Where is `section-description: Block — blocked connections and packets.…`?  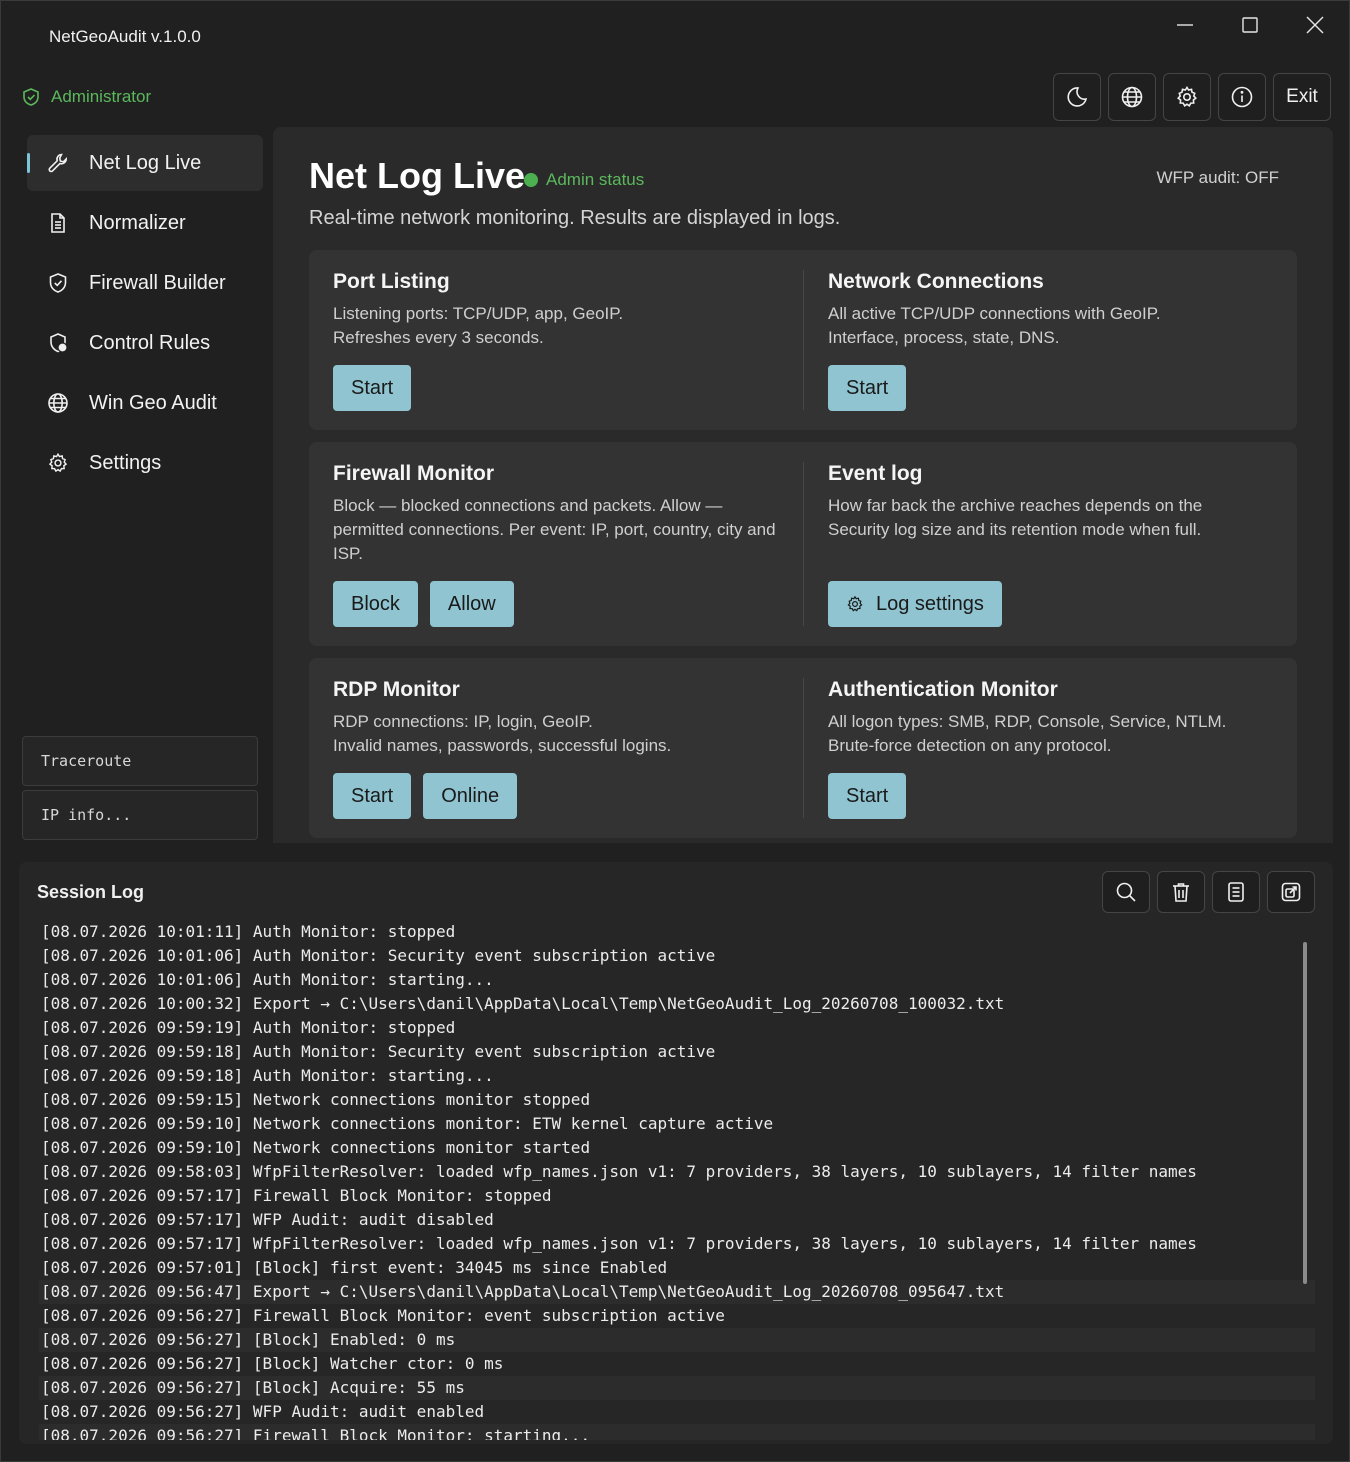
section-description: Block — blocked connections and packets.… is located at coordinates (554, 529).